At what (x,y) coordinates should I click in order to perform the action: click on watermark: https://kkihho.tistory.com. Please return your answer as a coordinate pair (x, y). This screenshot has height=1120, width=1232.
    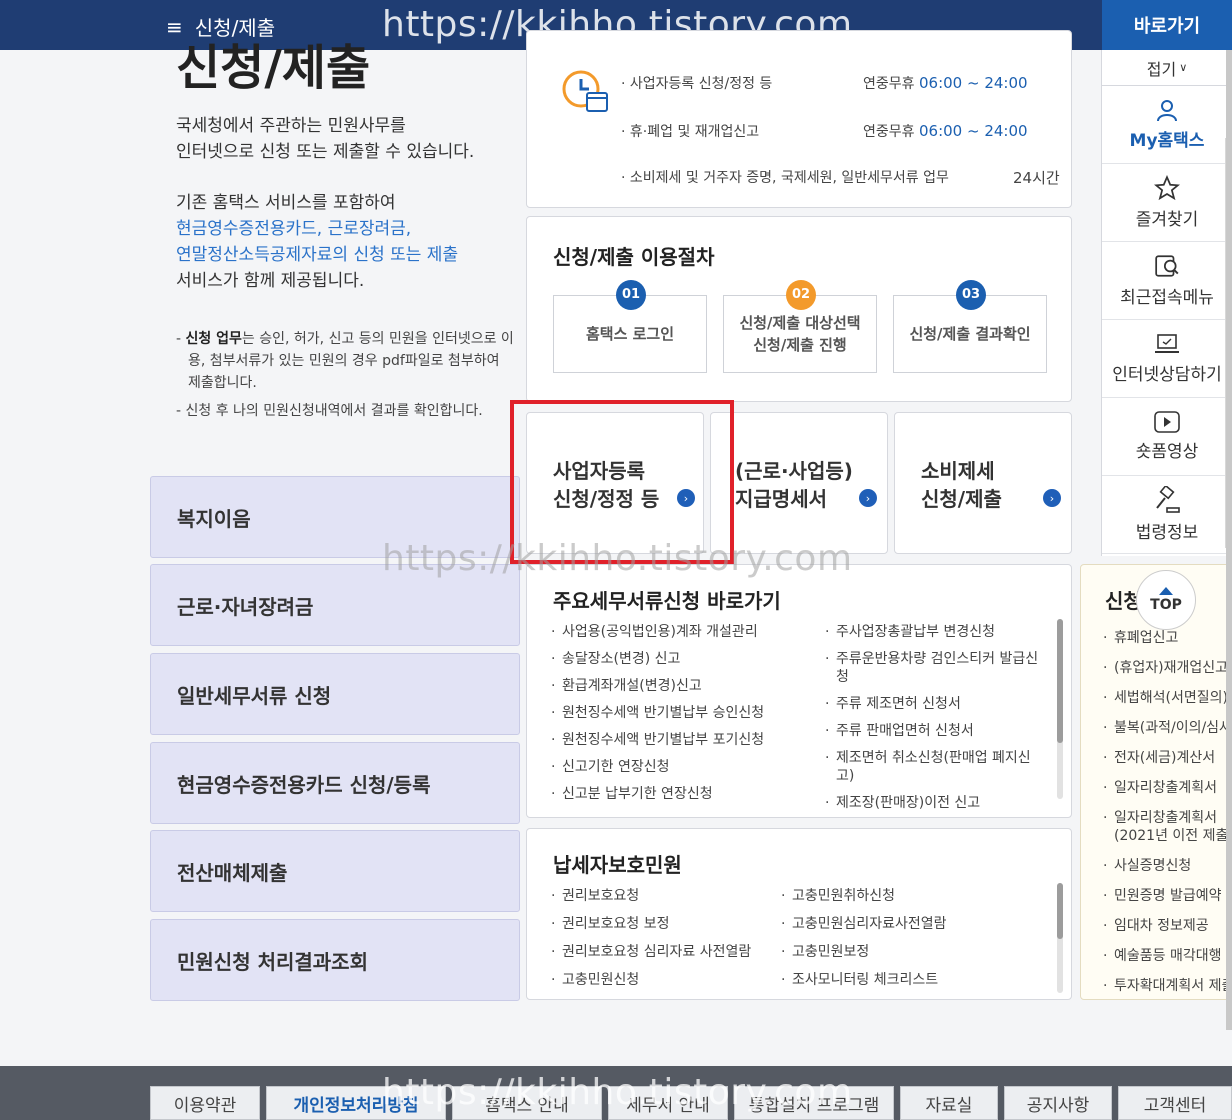
    Looking at the image, I should click on (617, 558).